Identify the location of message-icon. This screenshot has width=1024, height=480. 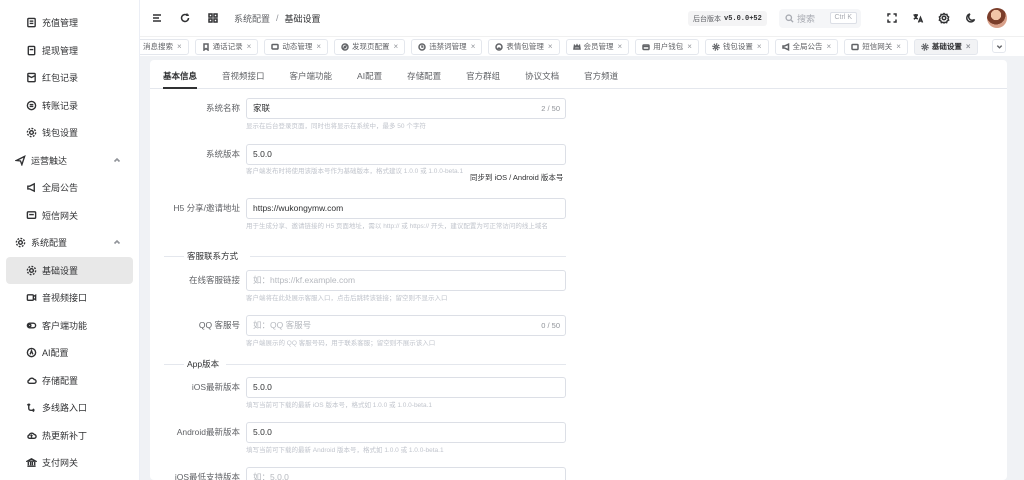
(855, 47).